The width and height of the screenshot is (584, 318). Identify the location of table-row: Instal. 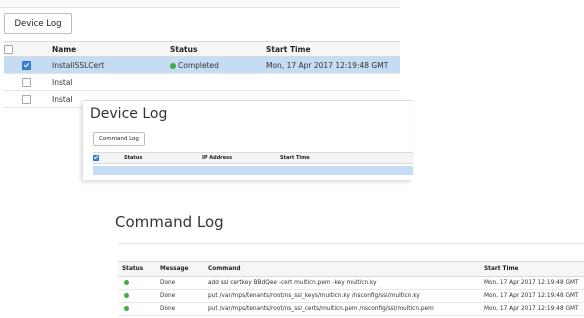
(202, 82).